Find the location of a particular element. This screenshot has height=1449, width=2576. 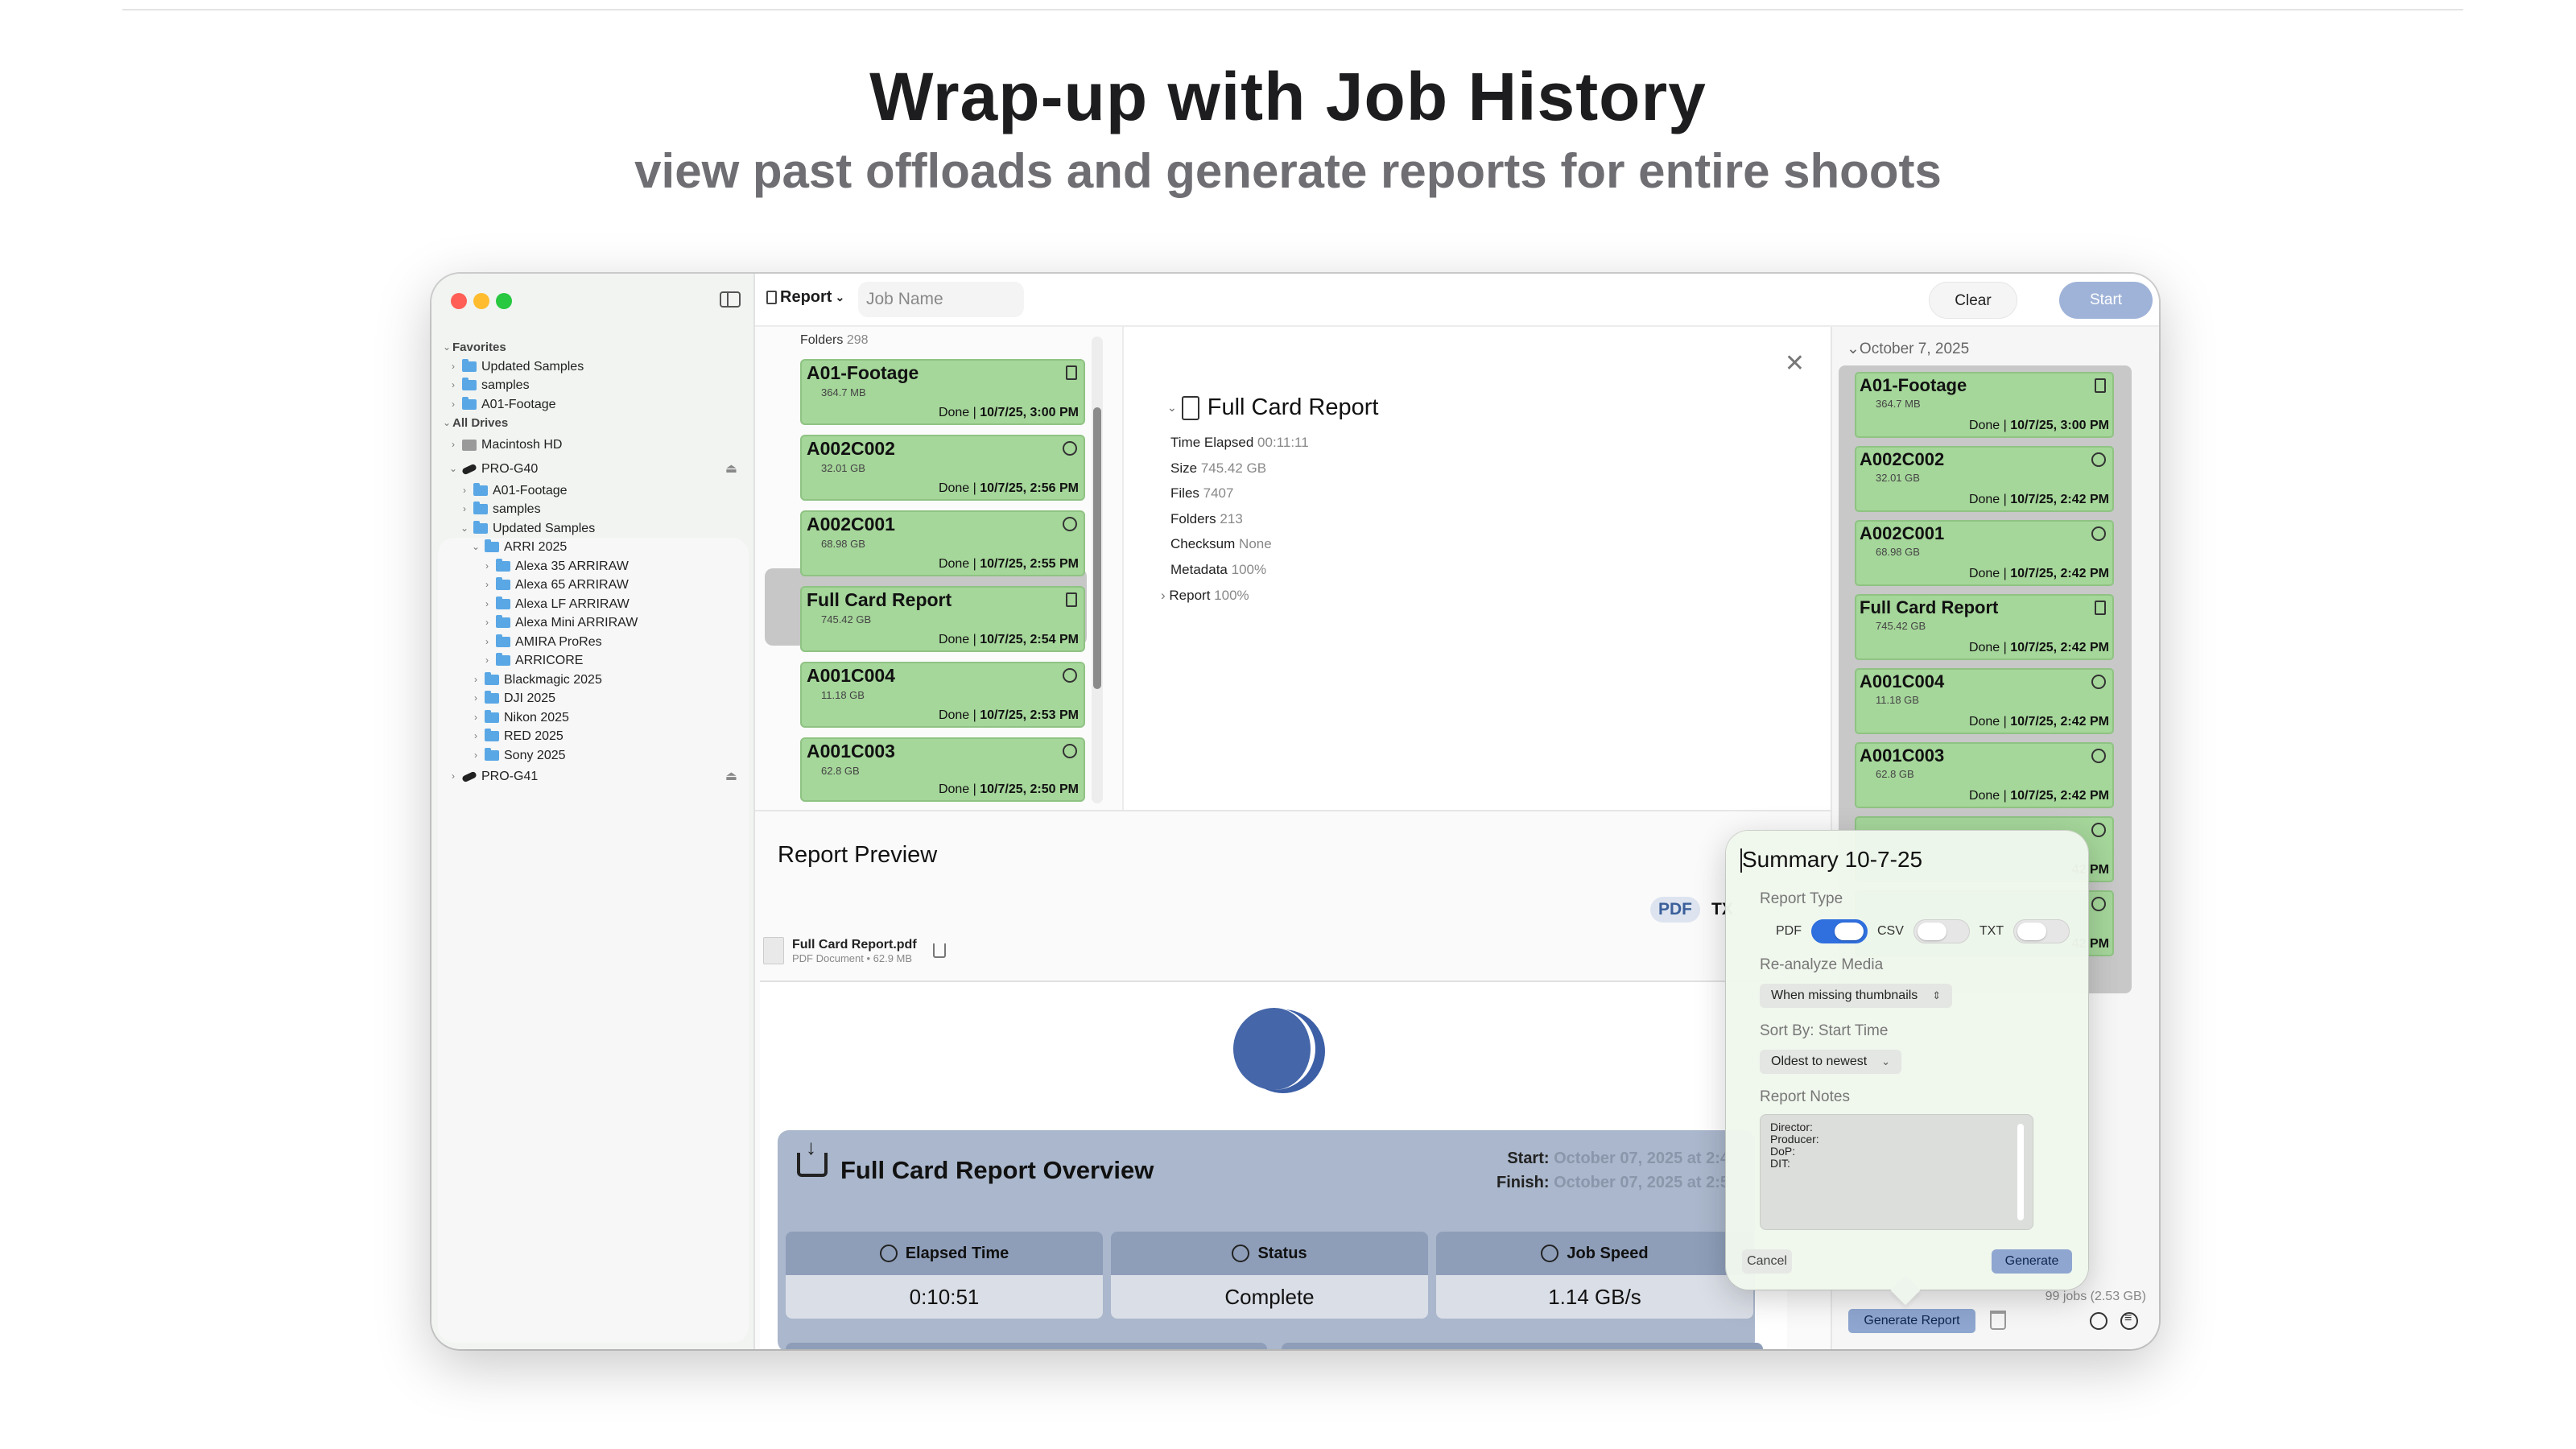

document-icon is located at coordinates (771, 297).